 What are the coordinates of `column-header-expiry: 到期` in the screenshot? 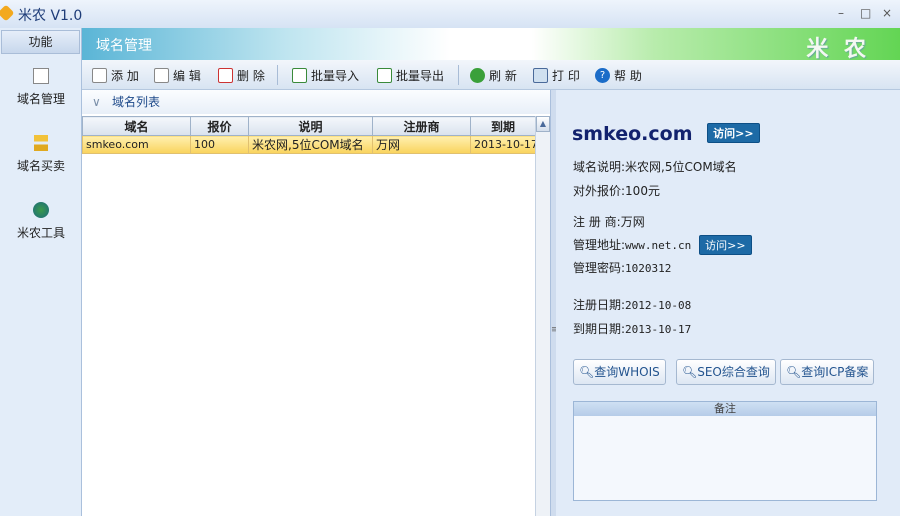 It's located at (503, 126).